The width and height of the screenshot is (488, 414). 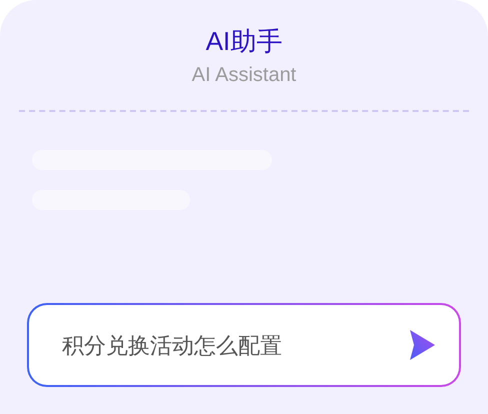 I want to click on input-text: 积分兑换活动怎么配置, so click(x=172, y=346).